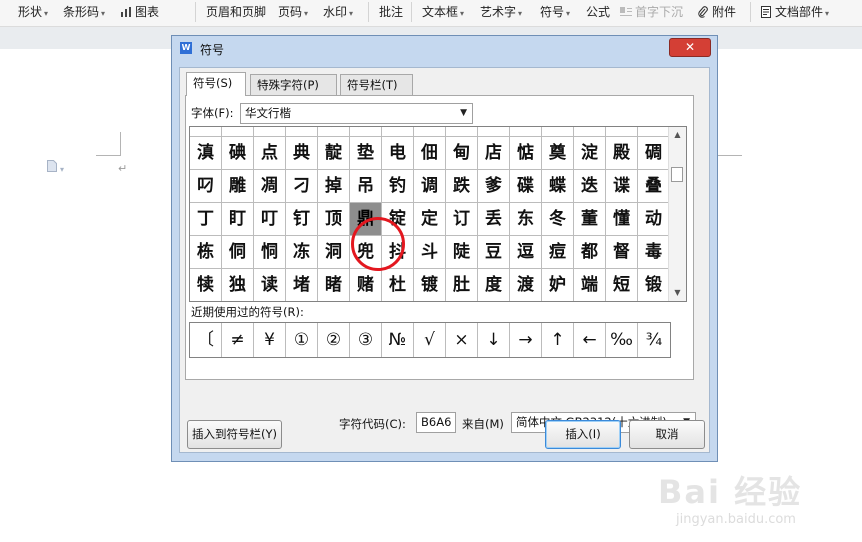 The image size is (862, 542). Describe the element at coordinates (501, 12) in the screenshot. I see `wordart-button: 艺术字 ▾` at that location.